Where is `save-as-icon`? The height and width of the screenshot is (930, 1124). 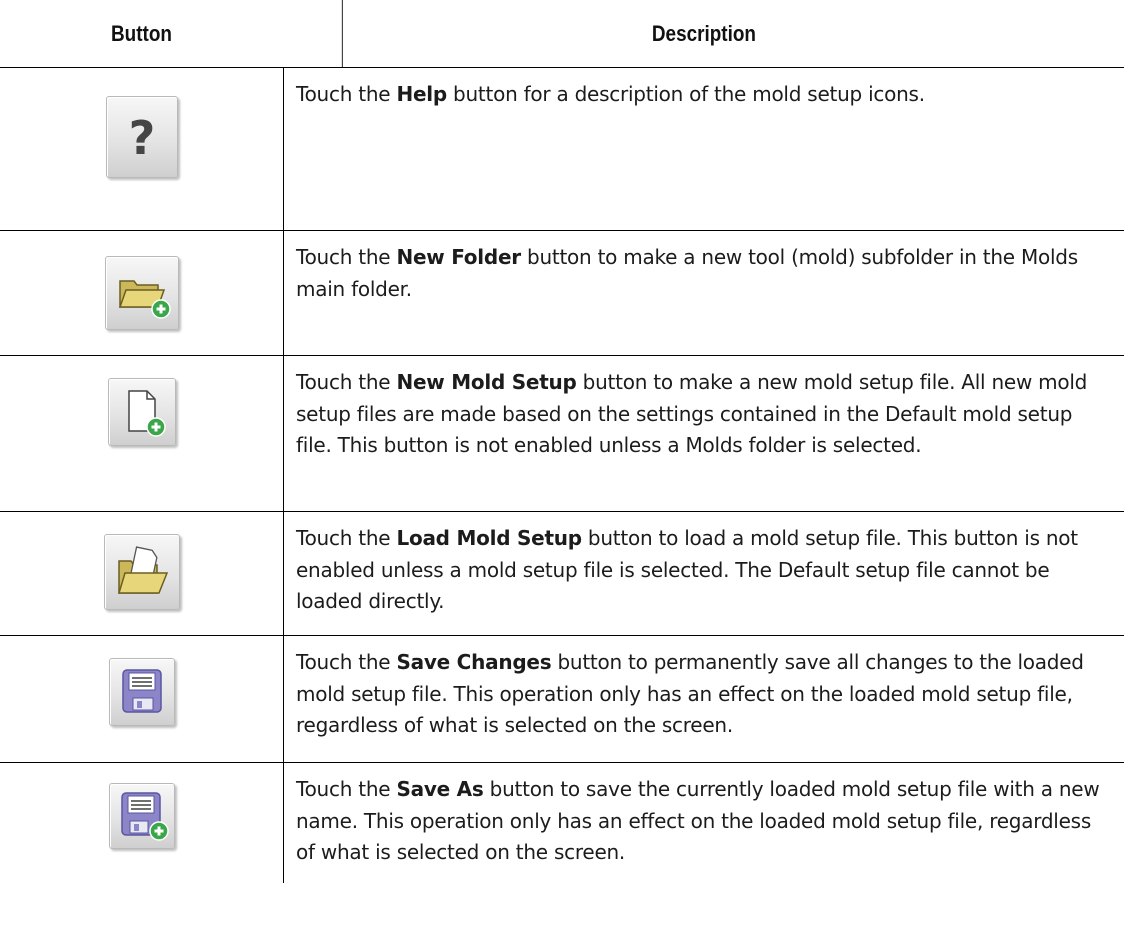
save-as-icon is located at coordinates (141, 816).